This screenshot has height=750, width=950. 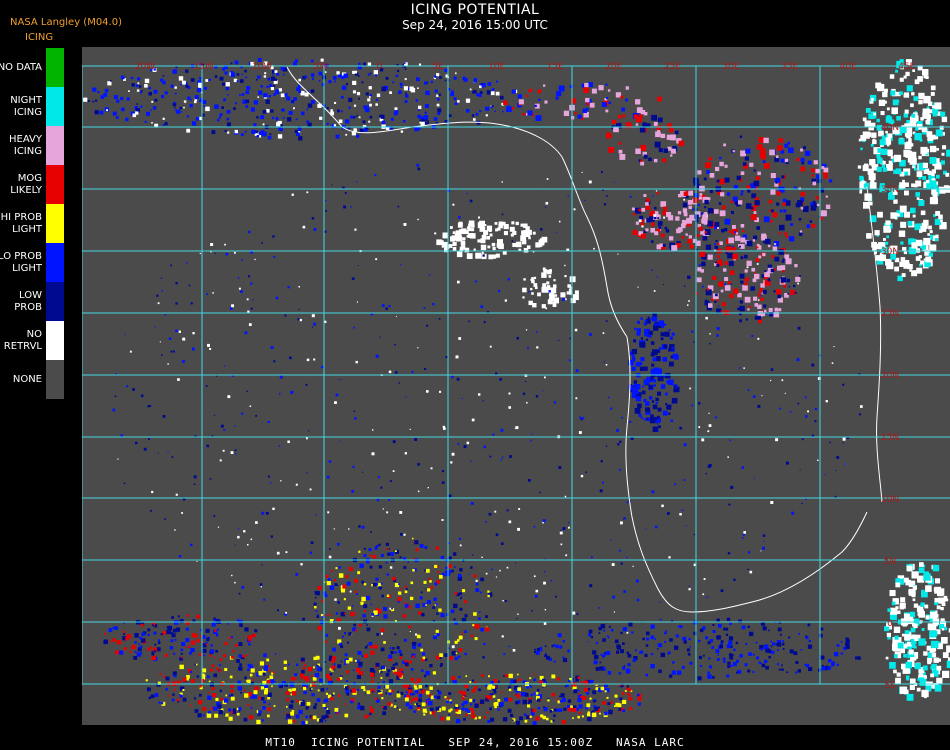 What do you see at coordinates (26, 106) in the screenshot?
I see `legend-label: NIGHT ICING` at bounding box center [26, 106].